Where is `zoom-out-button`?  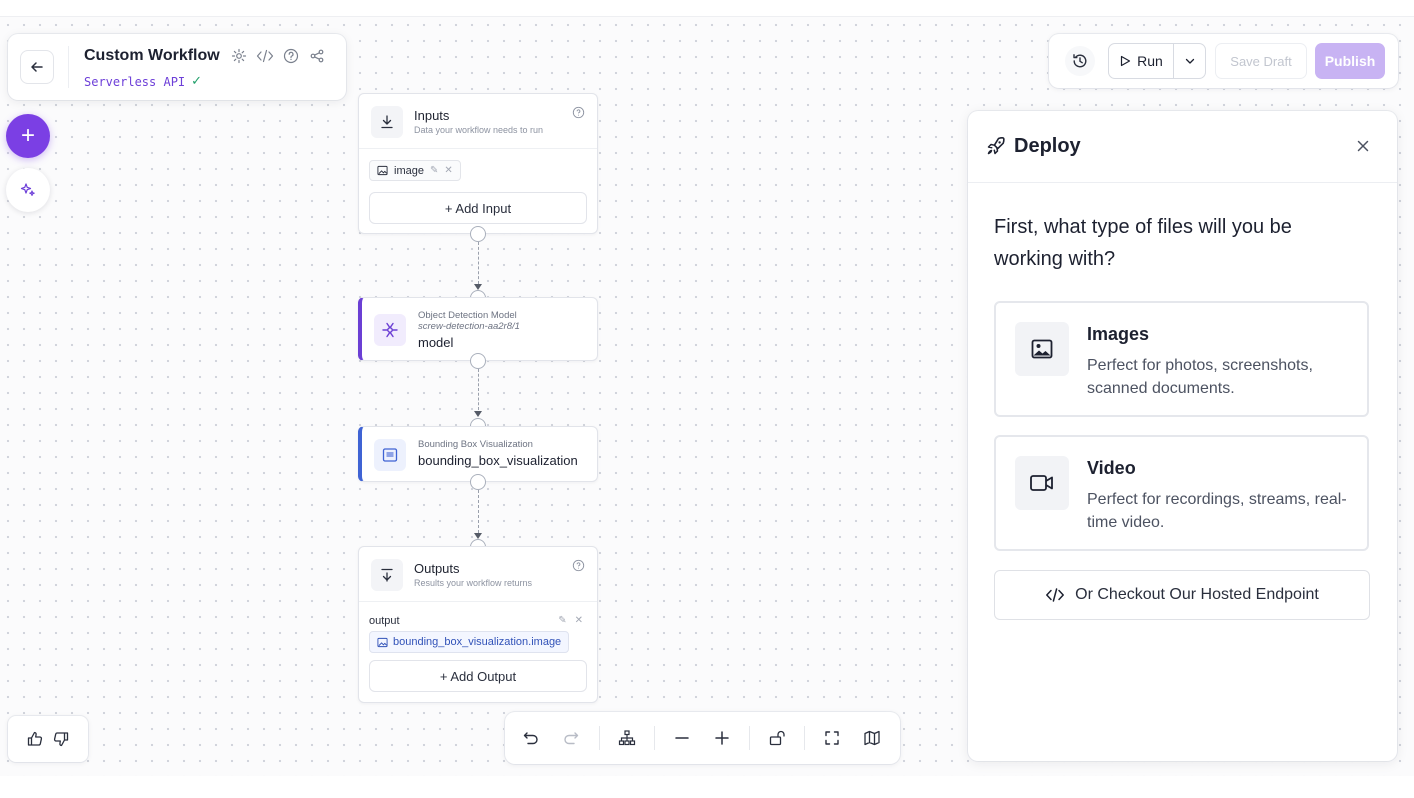 zoom-out-button is located at coordinates (682, 738).